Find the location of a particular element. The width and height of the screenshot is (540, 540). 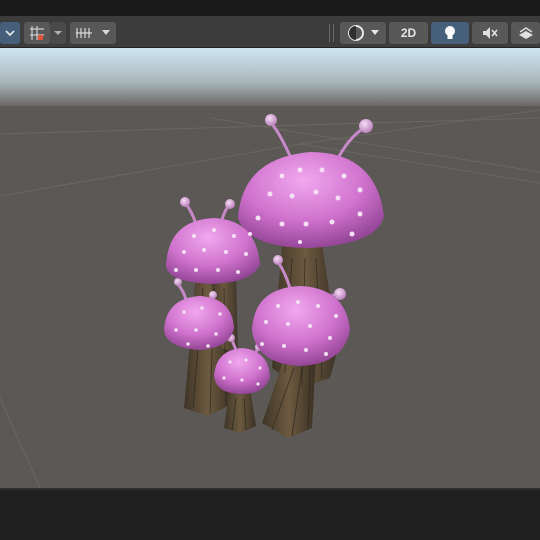

grid-snap-dropdown is located at coordinates (58, 33).